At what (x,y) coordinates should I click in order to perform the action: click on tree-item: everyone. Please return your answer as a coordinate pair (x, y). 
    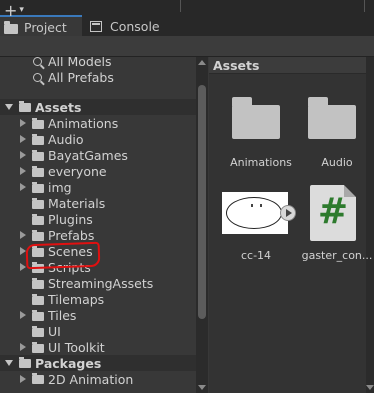
    Looking at the image, I should click on (98, 171).